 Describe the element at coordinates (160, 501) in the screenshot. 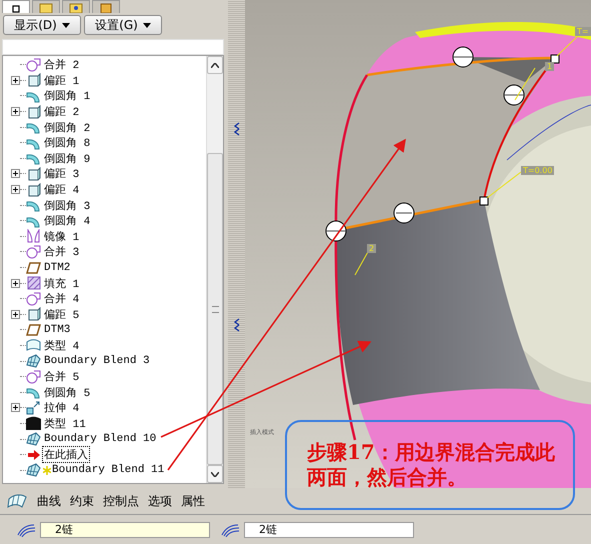

I see `dashboard-tab: 选项` at that location.